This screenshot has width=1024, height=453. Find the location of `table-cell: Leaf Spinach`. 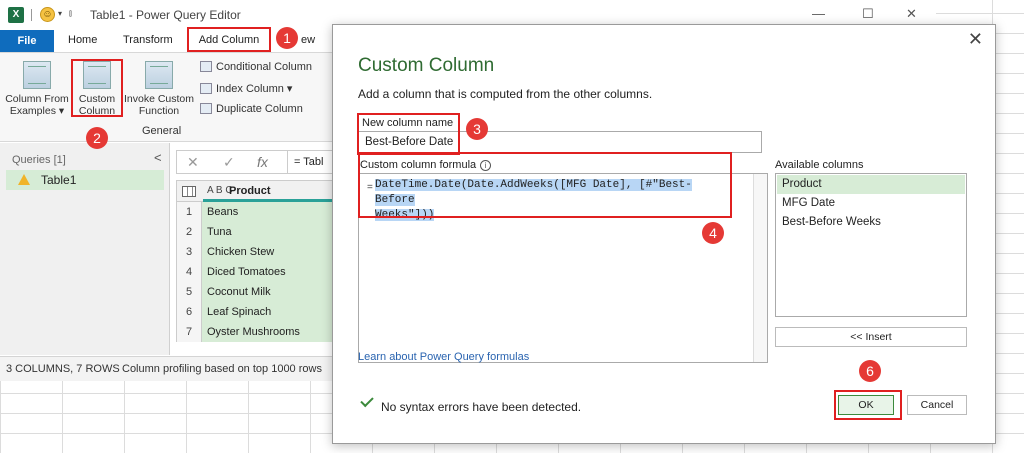

table-cell: Leaf Spinach is located at coordinates (269, 312).